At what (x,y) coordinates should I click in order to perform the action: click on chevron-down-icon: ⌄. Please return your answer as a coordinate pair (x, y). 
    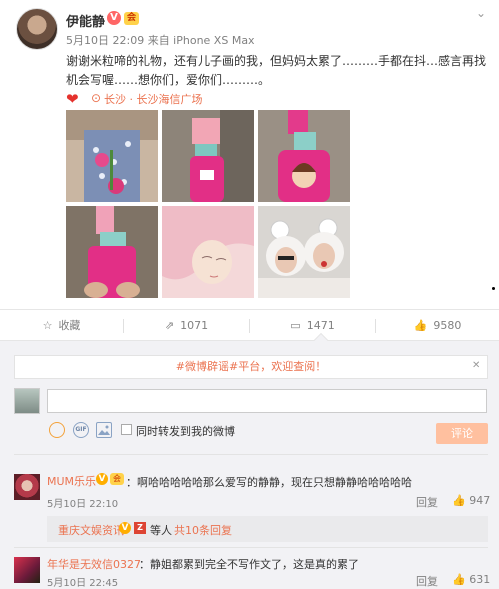
    Looking at the image, I should click on (481, 13).